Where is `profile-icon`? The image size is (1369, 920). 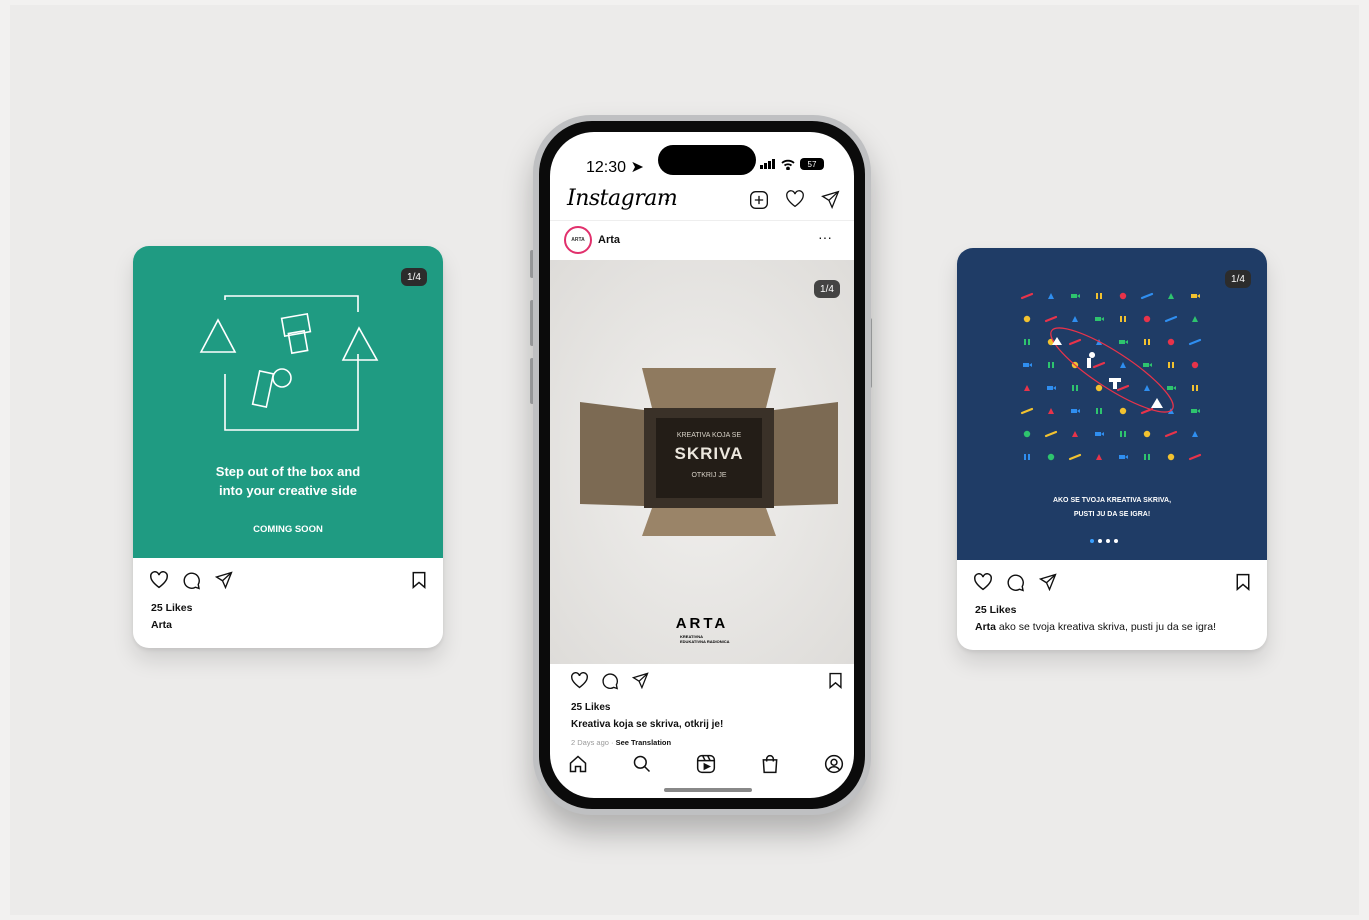 profile-icon is located at coordinates (834, 764).